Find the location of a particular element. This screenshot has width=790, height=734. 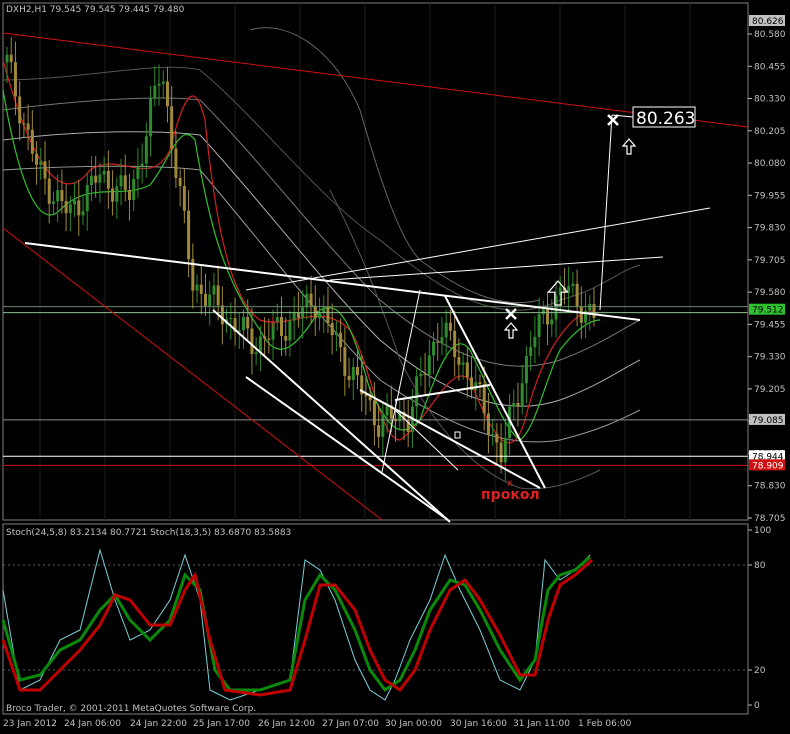

stoch-level-label: 0 is located at coordinates (757, 706).